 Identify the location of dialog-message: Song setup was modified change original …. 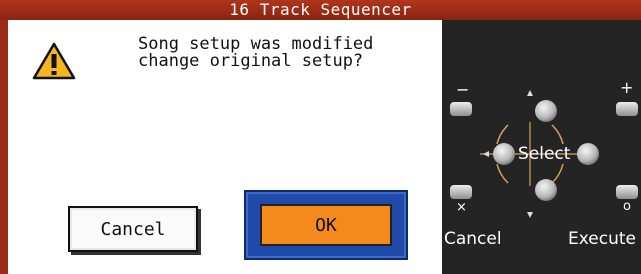
(256, 52).